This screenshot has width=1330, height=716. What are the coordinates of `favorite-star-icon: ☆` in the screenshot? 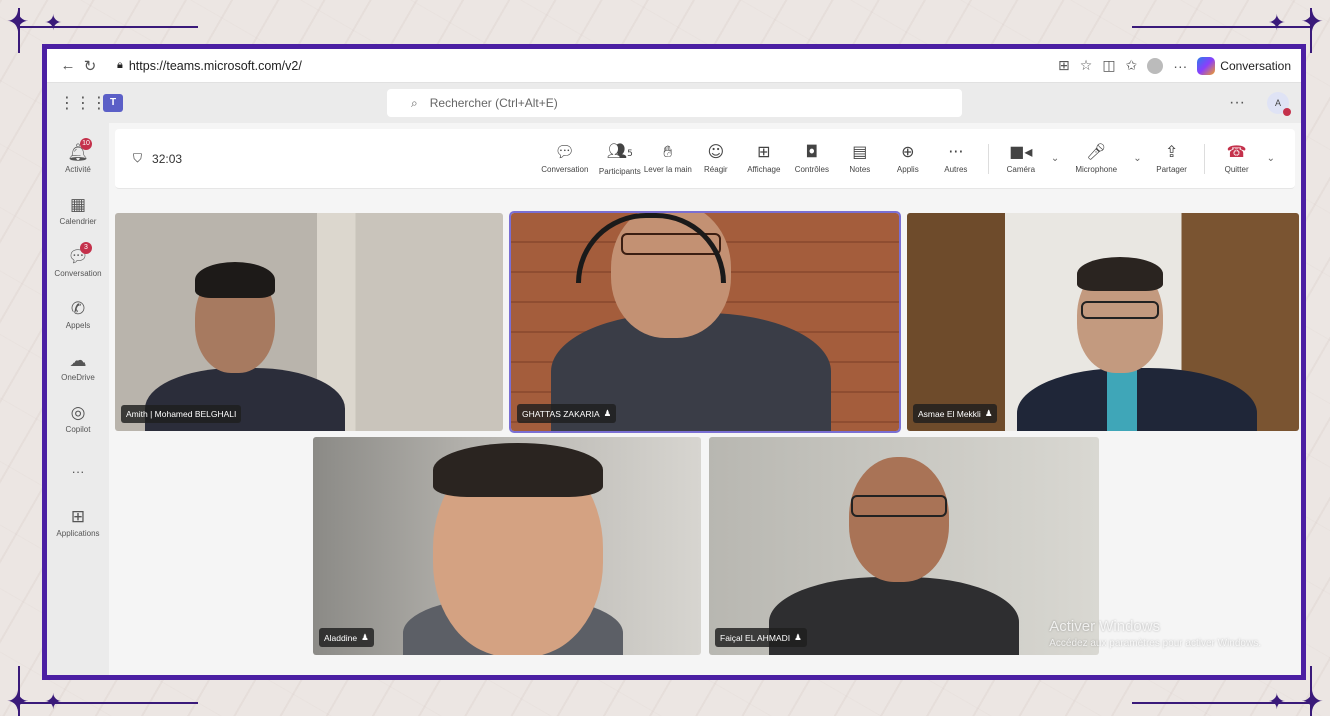 It's located at (1086, 65).